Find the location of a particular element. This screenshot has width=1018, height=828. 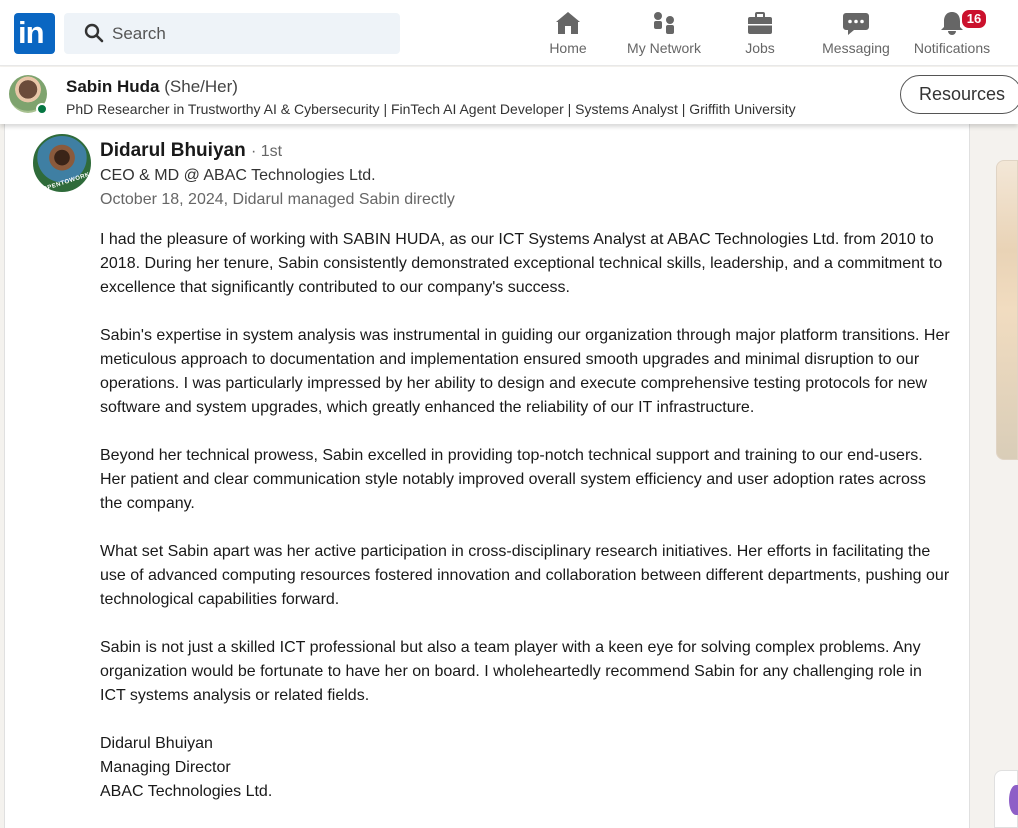

side-card-avatar is located at coordinates (1013, 800).